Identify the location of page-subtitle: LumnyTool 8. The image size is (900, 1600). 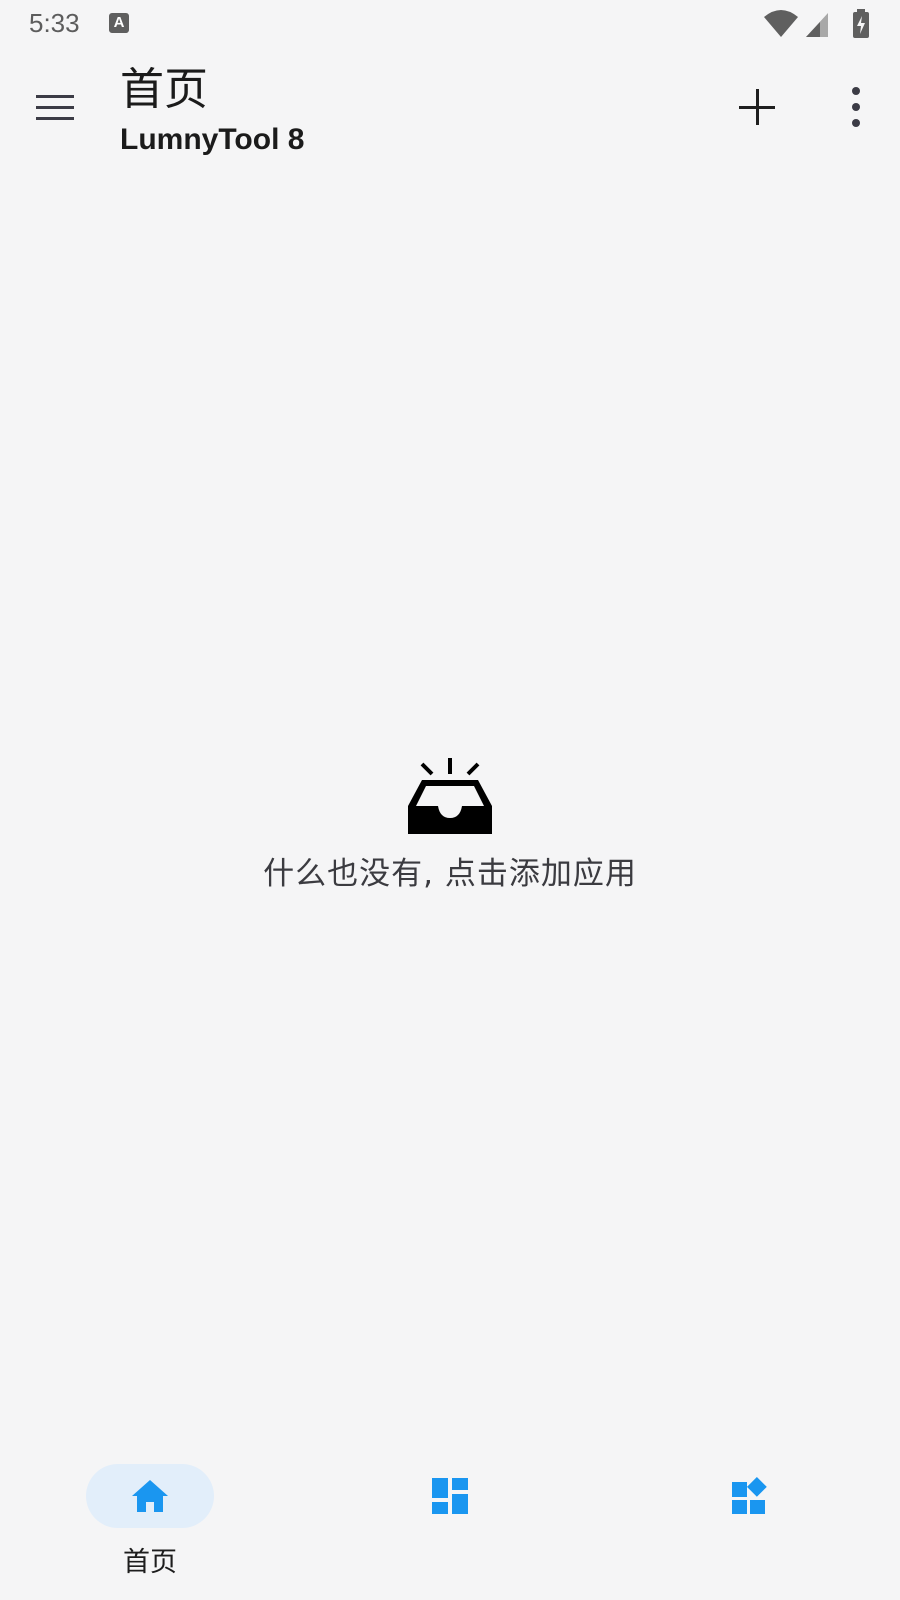
(212, 139).